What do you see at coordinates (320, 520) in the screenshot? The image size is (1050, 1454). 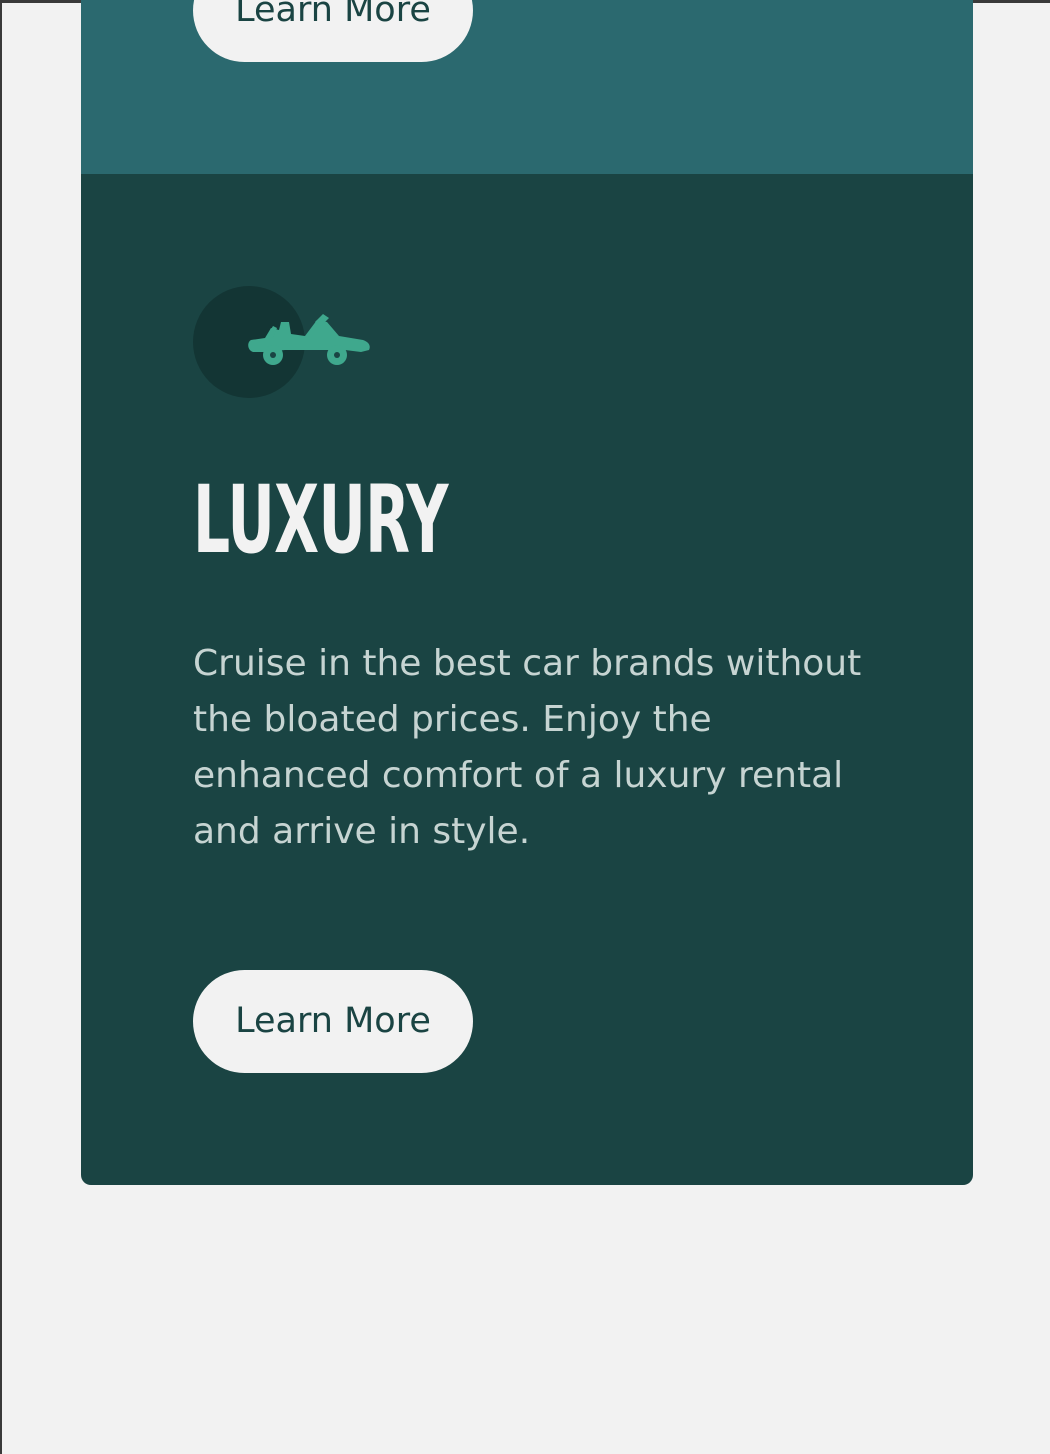 I see `luxury-title: LUXURY` at bounding box center [320, 520].